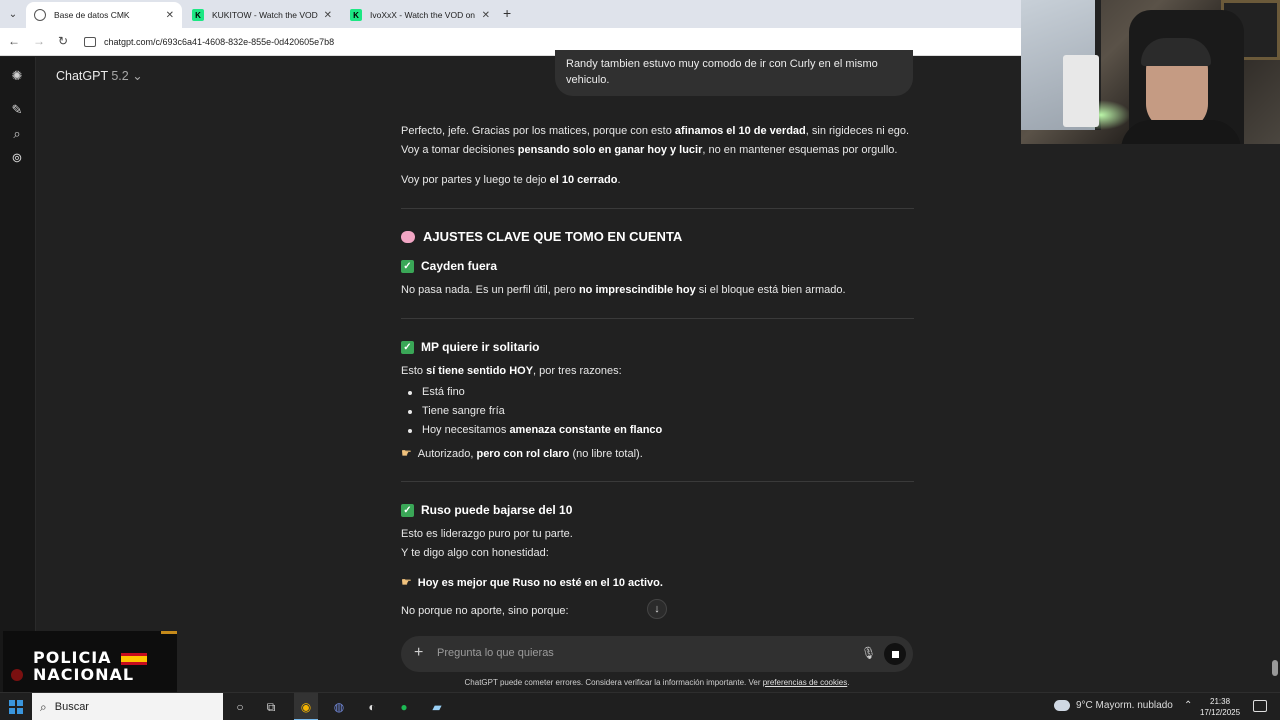 This screenshot has width=1280, height=720. Describe the element at coordinates (533, 392) in the screenshot. I see `list-item: Está fino` at that location.